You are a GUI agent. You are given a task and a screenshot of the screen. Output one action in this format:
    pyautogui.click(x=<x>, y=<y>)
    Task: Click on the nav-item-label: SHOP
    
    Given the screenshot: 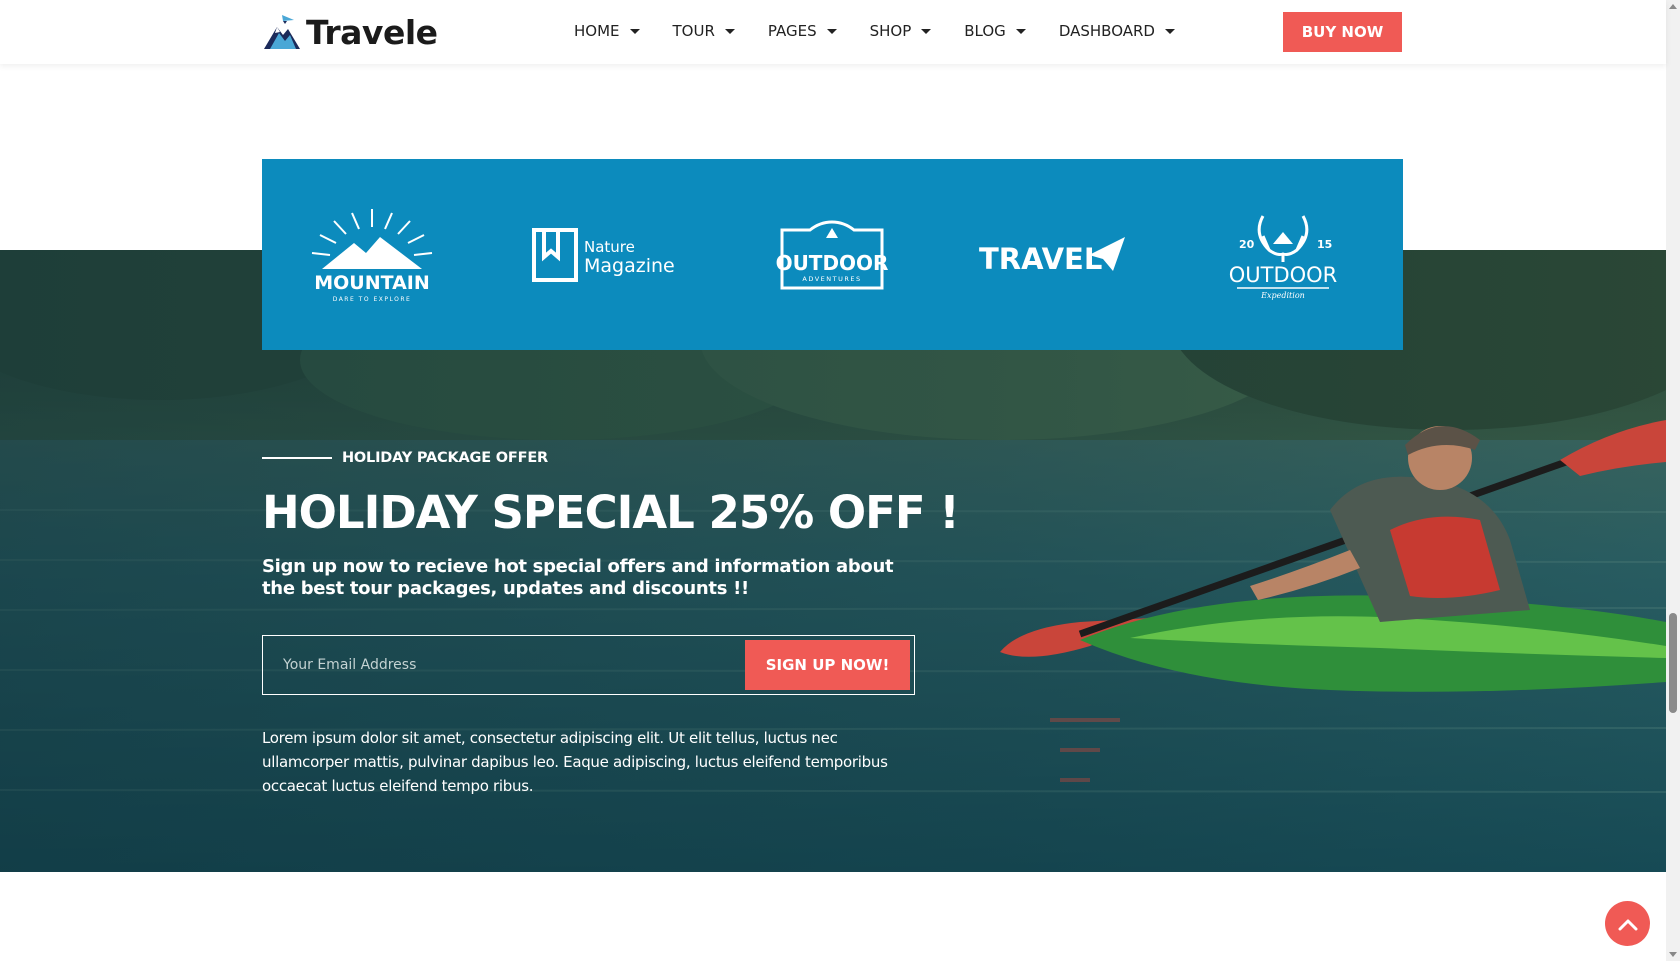 What is the action you would take?
    pyautogui.click(x=890, y=31)
    